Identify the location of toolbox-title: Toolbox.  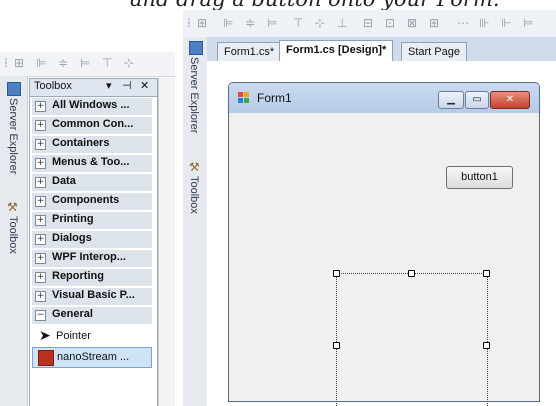
(53, 86).